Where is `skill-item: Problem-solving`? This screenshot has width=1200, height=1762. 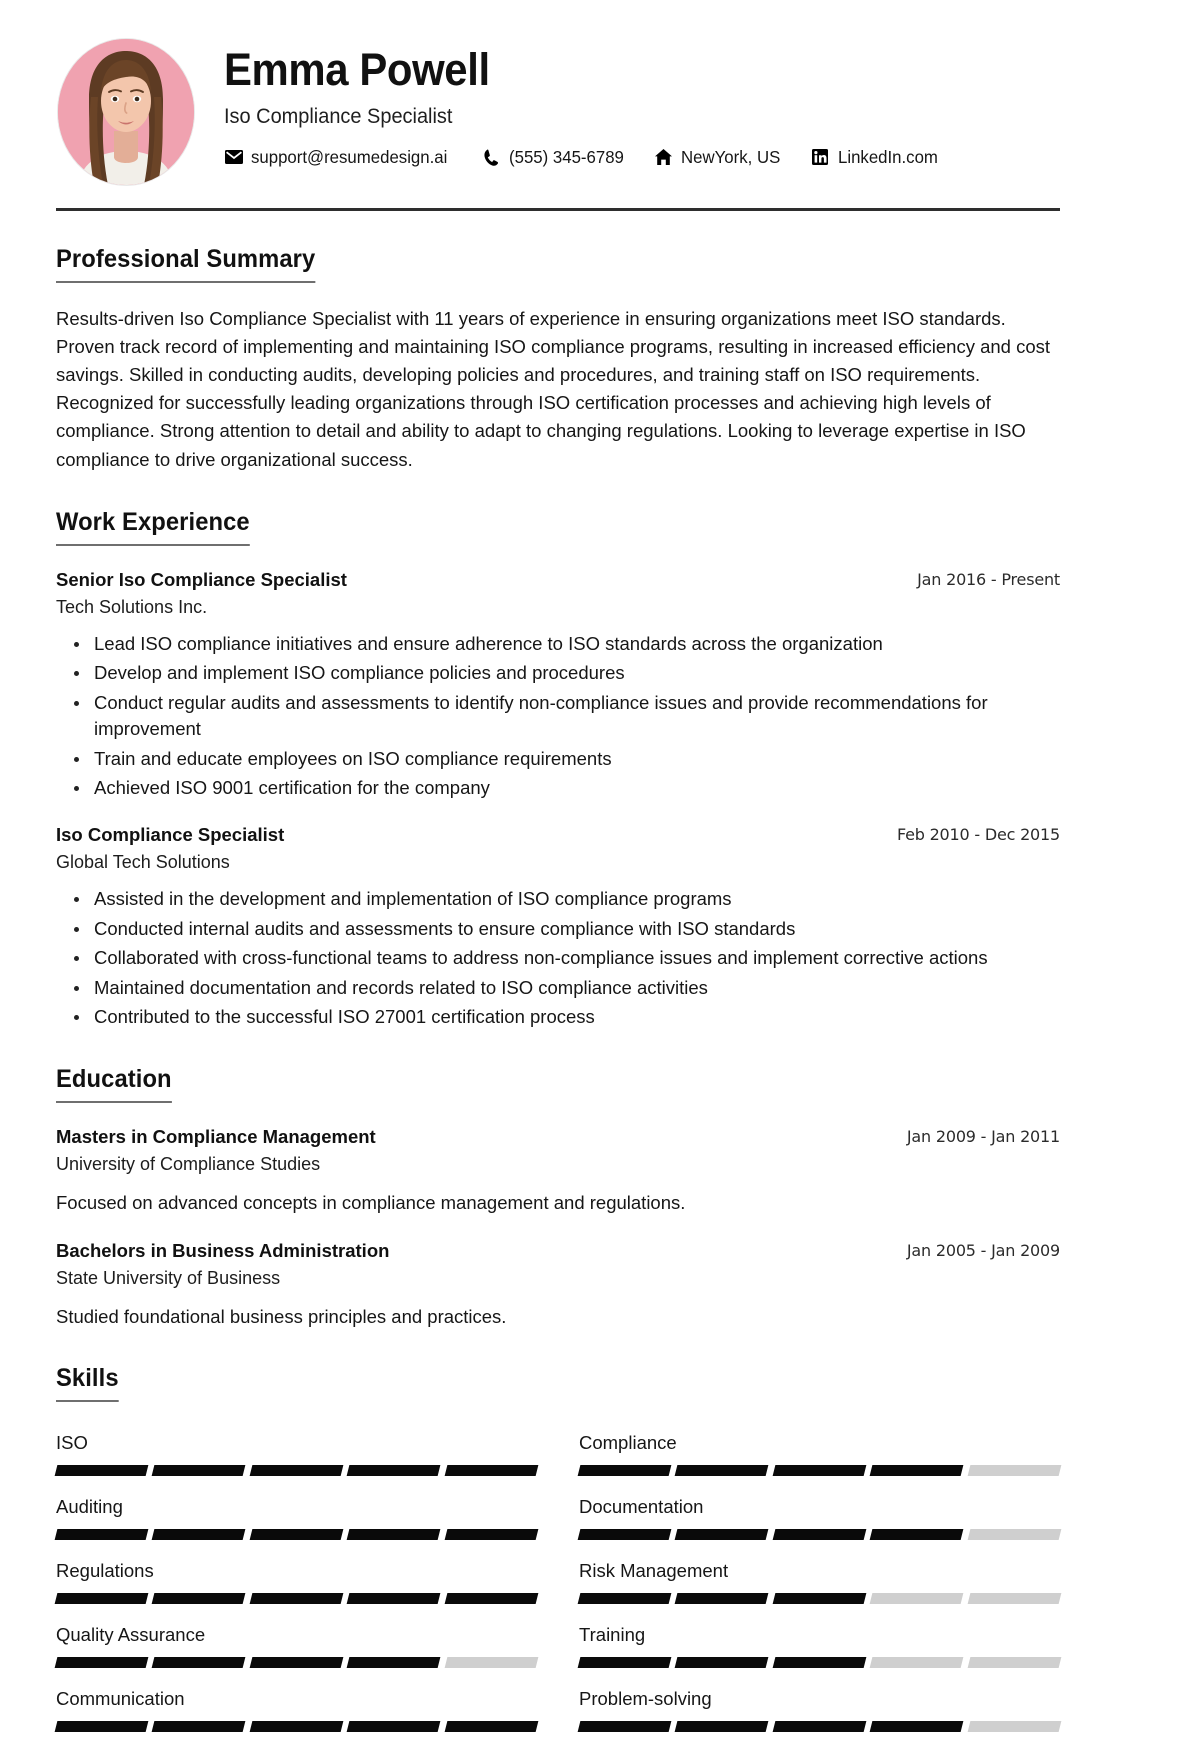
skill-item: Problem-solving is located at coordinates (819, 1710).